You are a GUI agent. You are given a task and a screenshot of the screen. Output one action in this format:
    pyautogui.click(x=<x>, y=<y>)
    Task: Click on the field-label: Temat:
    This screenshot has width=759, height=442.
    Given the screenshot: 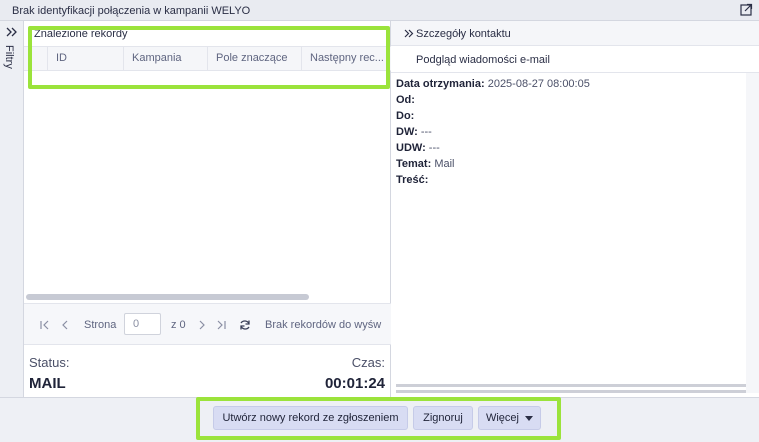 What is the action you would take?
    pyautogui.click(x=414, y=164)
    